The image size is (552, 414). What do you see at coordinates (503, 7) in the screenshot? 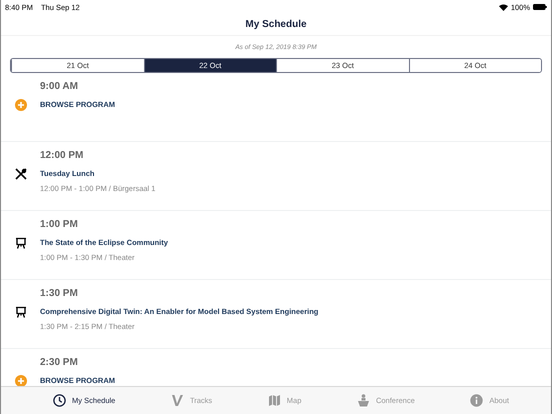
I see `wifi-icon` at bounding box center [503, 7].